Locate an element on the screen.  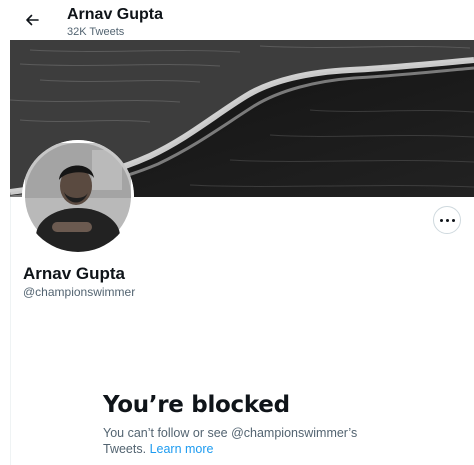
avatar is located at coordinates (78, 196).